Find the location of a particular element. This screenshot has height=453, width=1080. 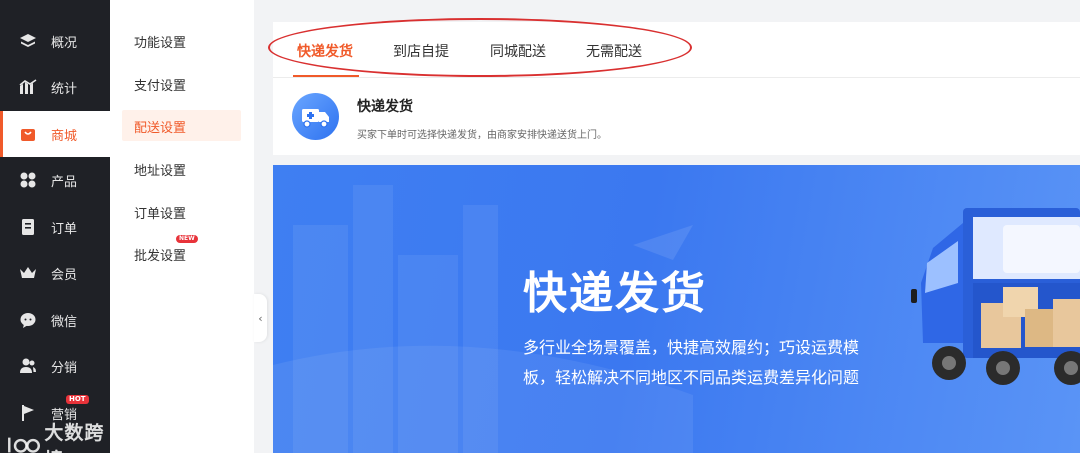

submenu-item-payment: 支付设置 is located at coordinates (181, 83).